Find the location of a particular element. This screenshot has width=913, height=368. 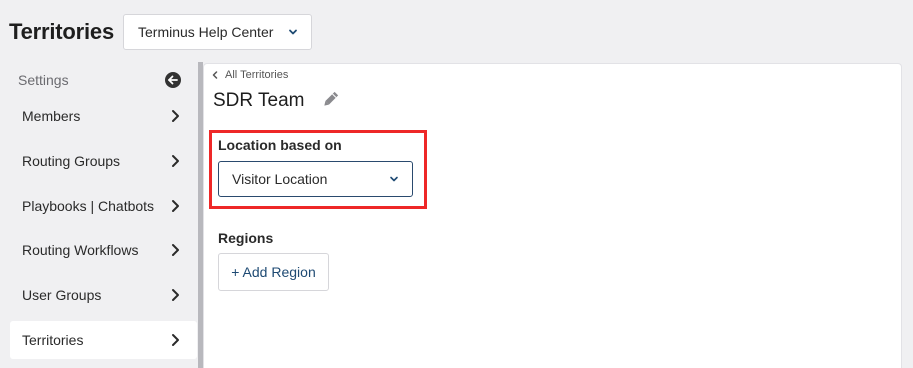

breadcrumb-all-territories: All Territories is located at coordinates (249, 75).